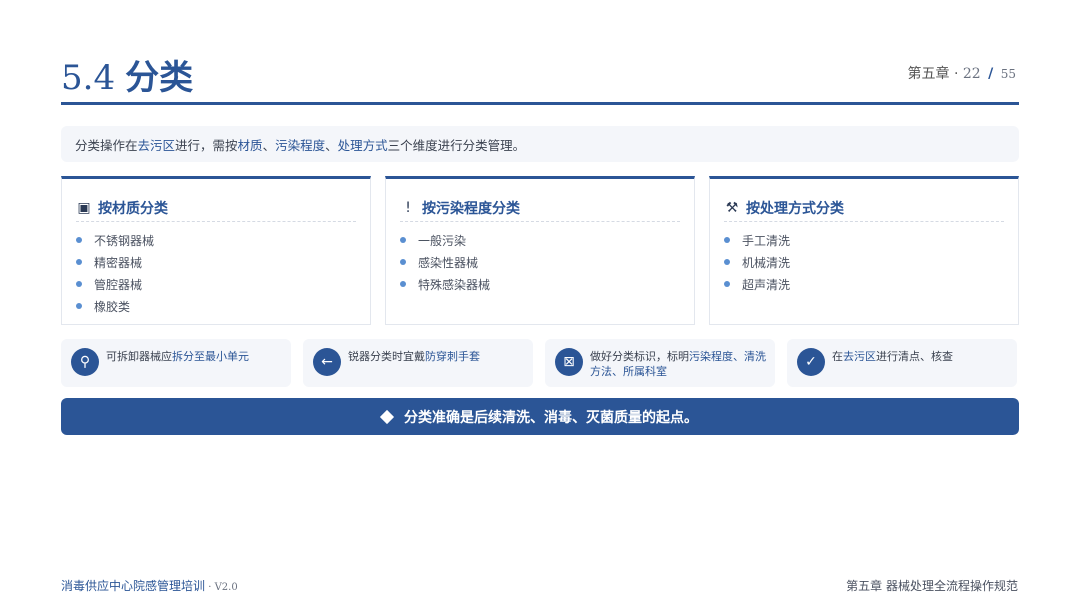 The image size is (1080, 608). Describe the element at coordinates (448, 262) in the screenshot. I see `list-item-label: 感染性器械` at that location.